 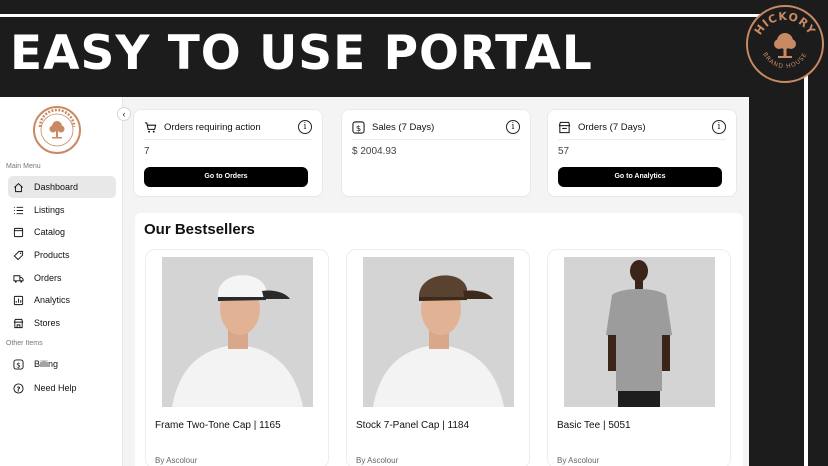 I want to click on sidebar-item-catalog: Catalog, so click(x=62, y=232).